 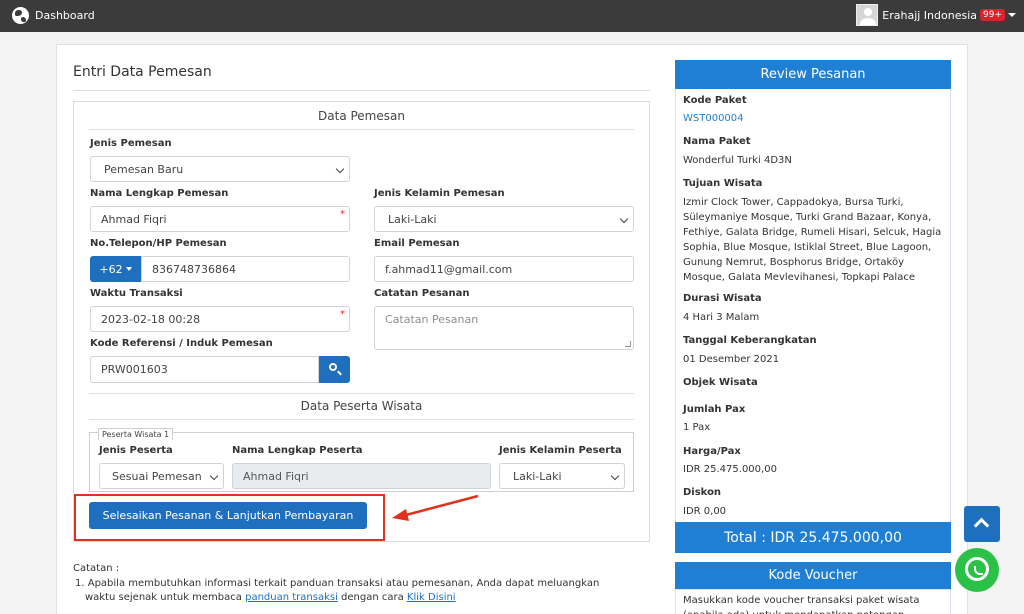 I want to click on total-bar: Total : IDR 25.475.000,00, so click(x=813, y=537).